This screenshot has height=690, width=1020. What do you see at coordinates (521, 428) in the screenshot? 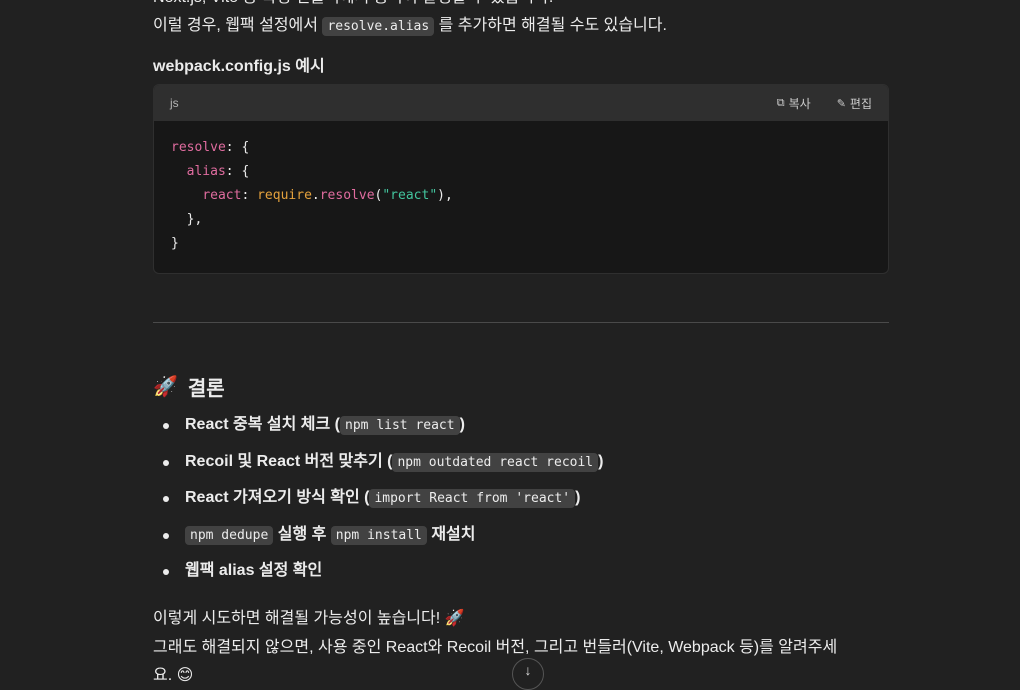
I see `list-item: React 중복 설치 체크 (npm list react)` at bounding box center [521, 428].